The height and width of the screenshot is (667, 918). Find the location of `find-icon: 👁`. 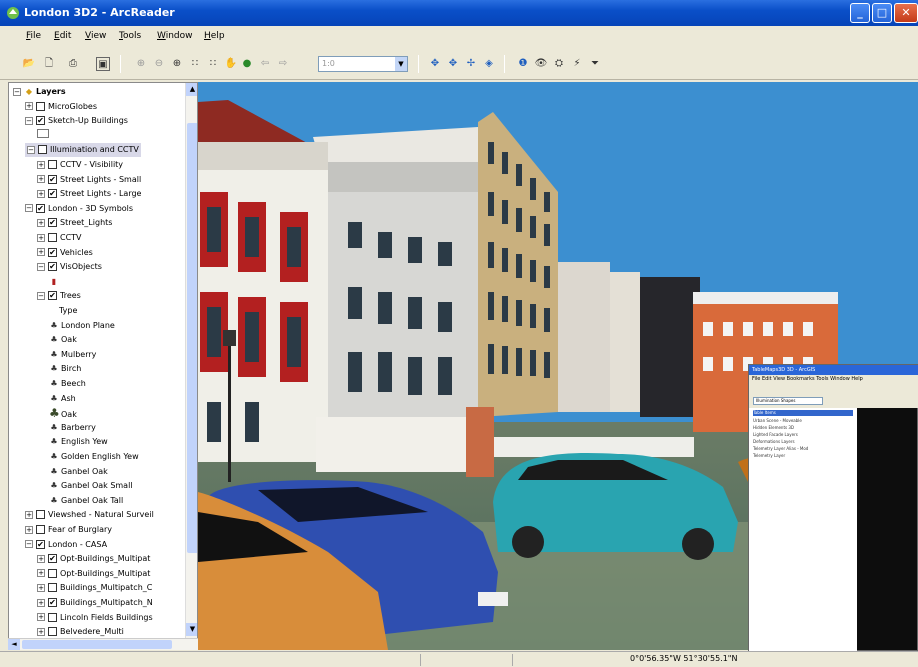

find-icon: 👁 is located at coordinates (541, 64).